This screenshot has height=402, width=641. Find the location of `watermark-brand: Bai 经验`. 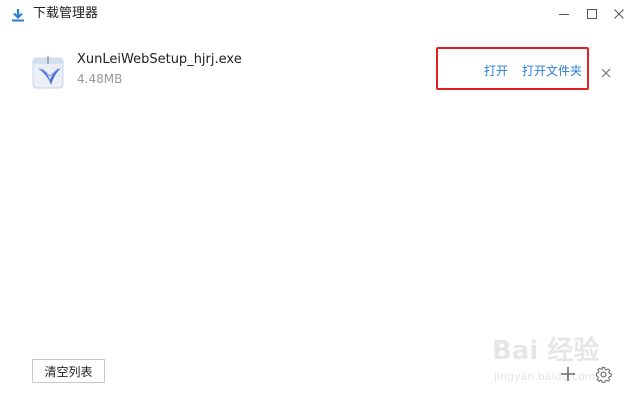

watermark-brand: Bai 经验 is located at coordinates (546, 351).